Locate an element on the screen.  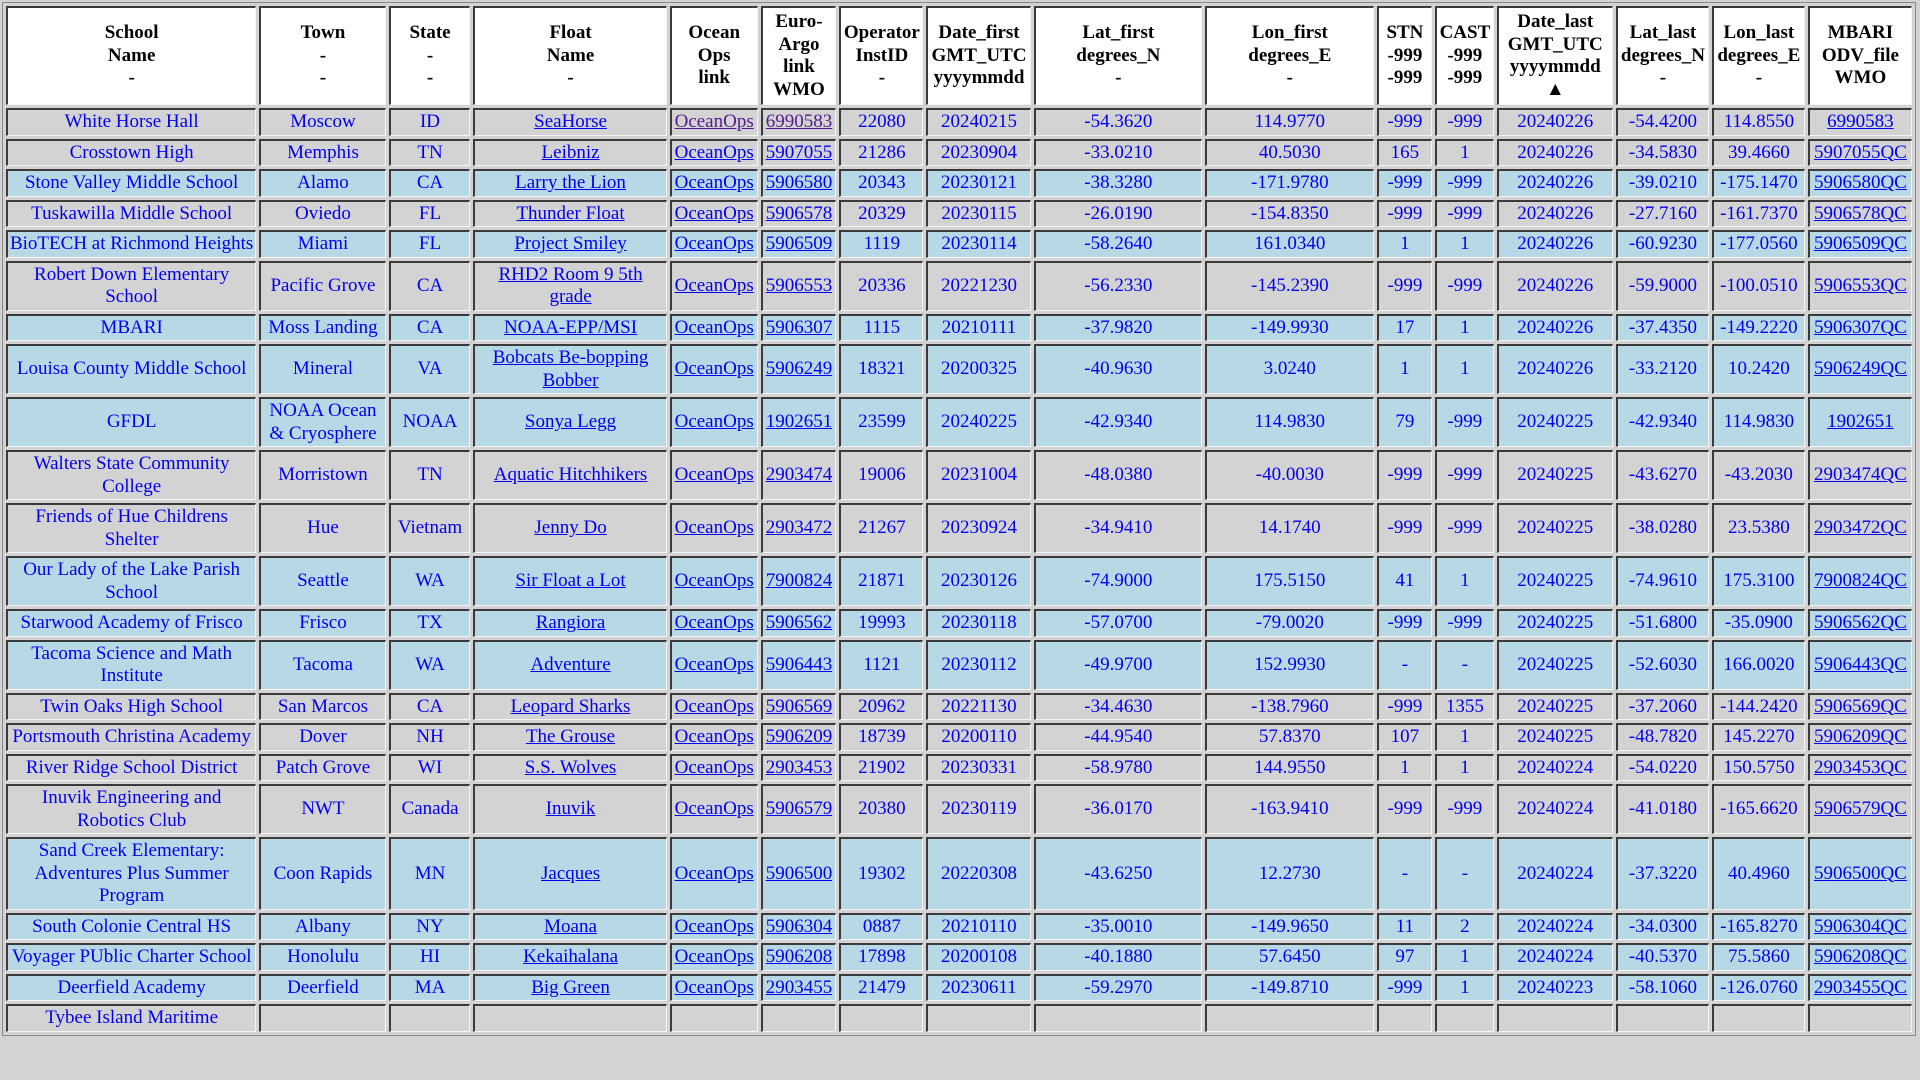
odv-file-link: 1902651 is located at coordinates (1860, 421).